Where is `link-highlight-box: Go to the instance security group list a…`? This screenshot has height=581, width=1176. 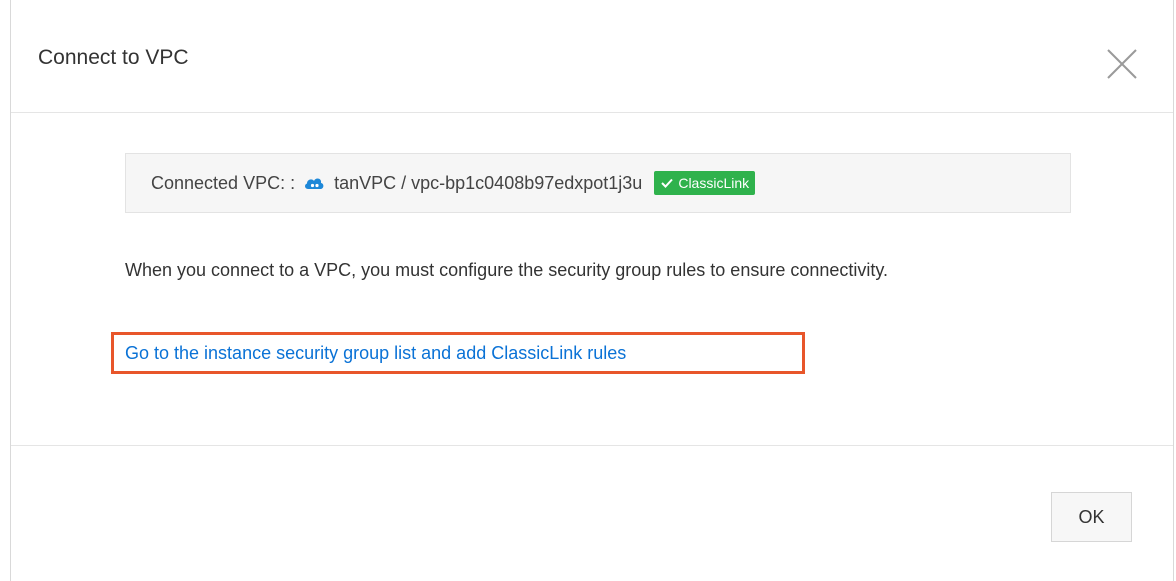 link-highlight-box: Go to the instance security group list a… is located at coordinates (458, 353).